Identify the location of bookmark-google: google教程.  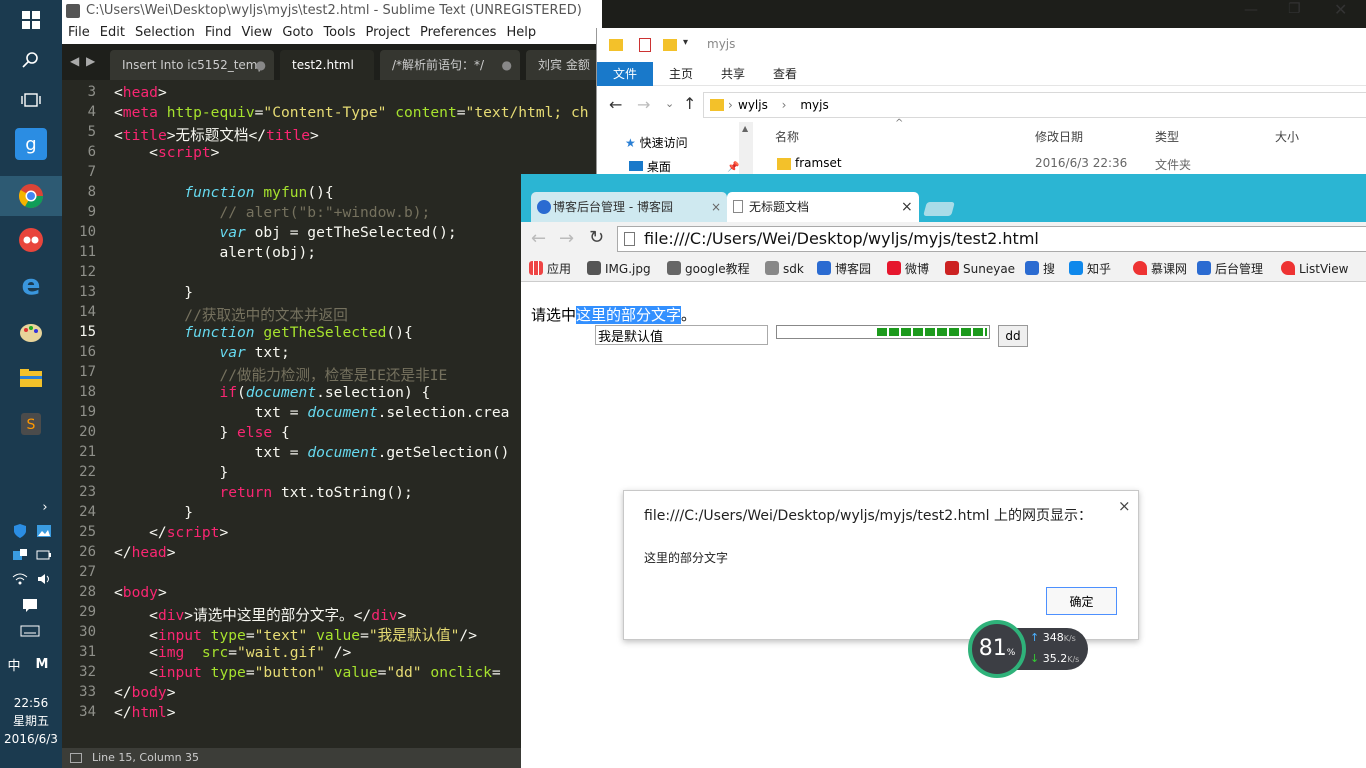
(708, 268).